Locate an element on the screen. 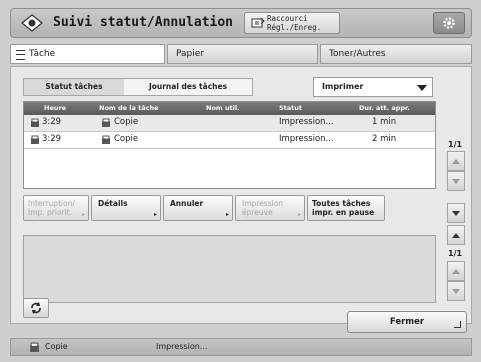  shortcut-icon is located at coordinates (258, 22).